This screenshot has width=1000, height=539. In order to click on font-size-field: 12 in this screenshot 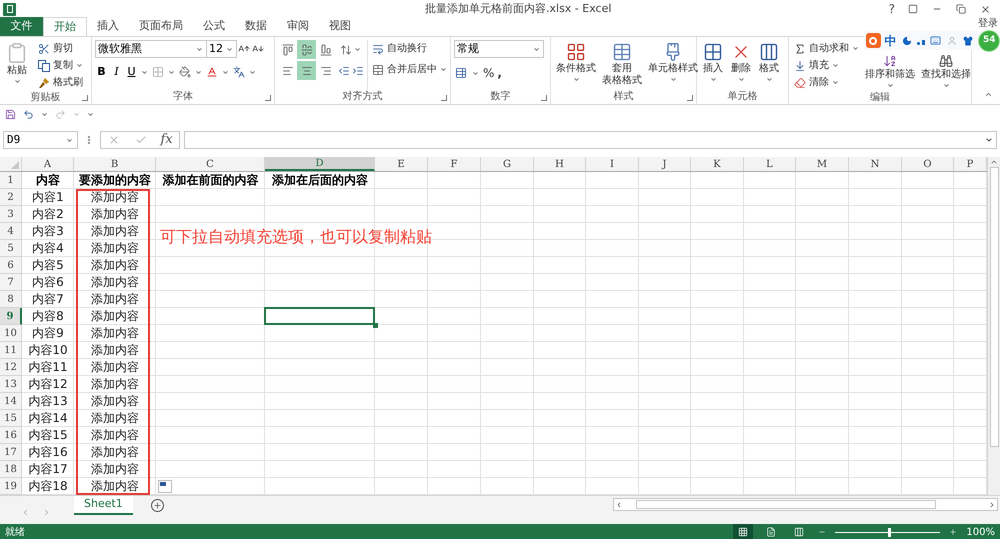, I will do `click(222, 49)`.